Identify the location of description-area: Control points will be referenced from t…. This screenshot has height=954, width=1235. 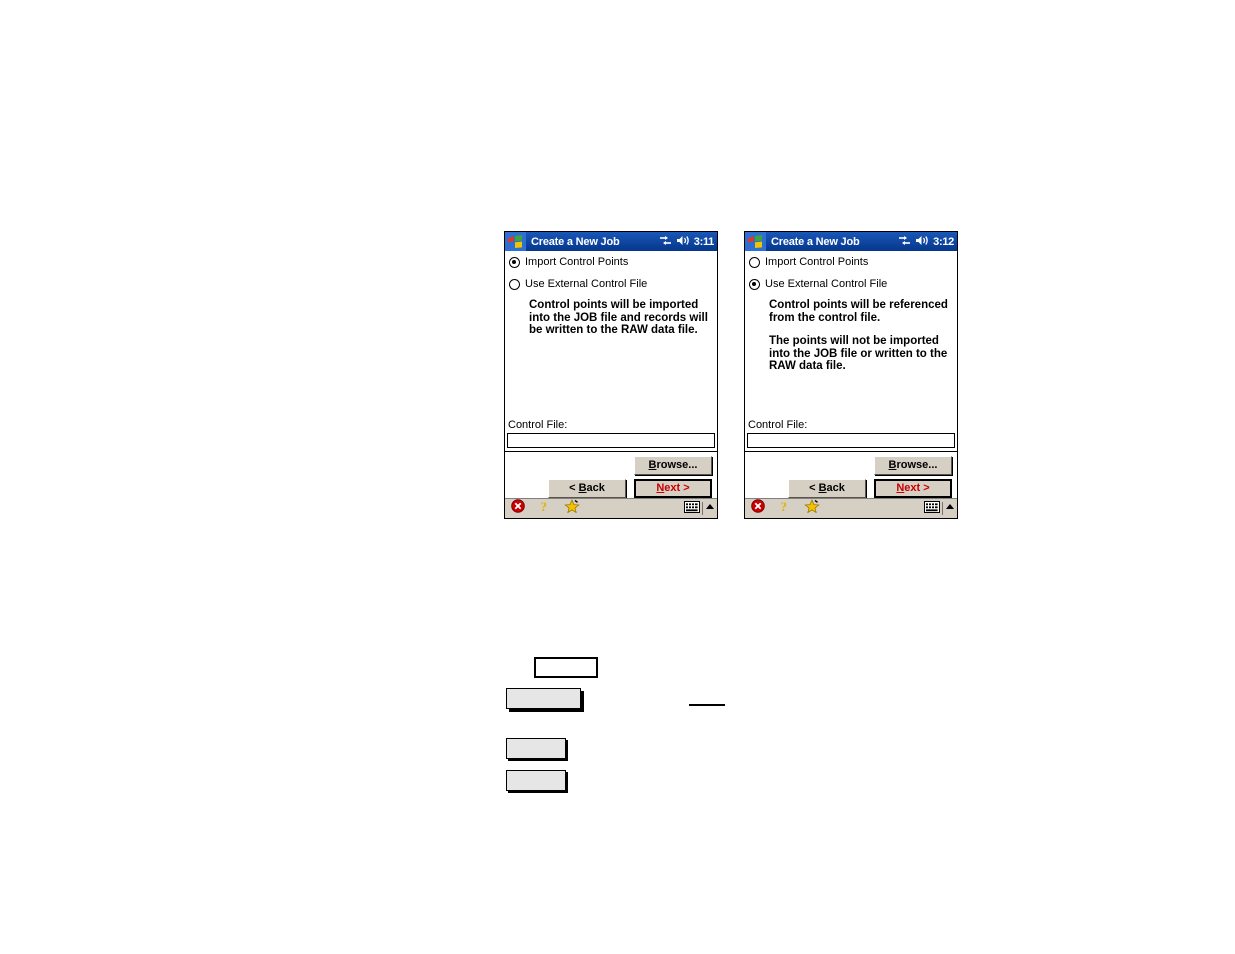
(851, 357).